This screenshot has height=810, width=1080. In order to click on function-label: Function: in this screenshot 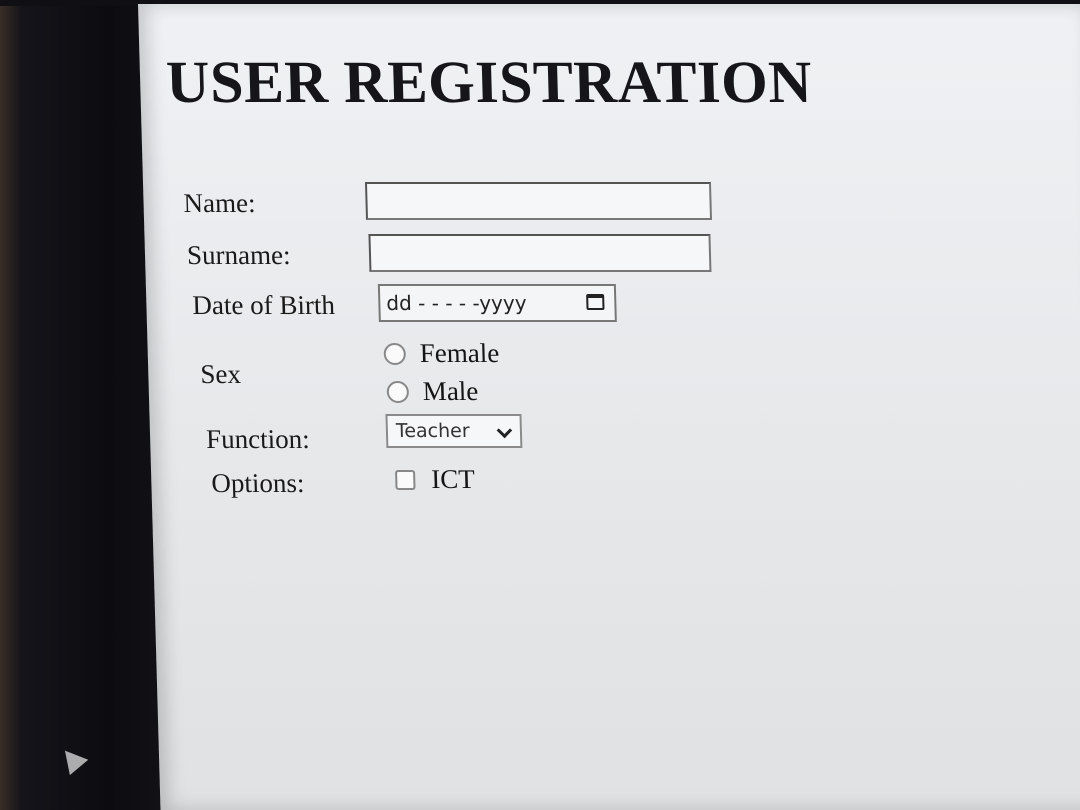, I will do `click(258, 439)`.